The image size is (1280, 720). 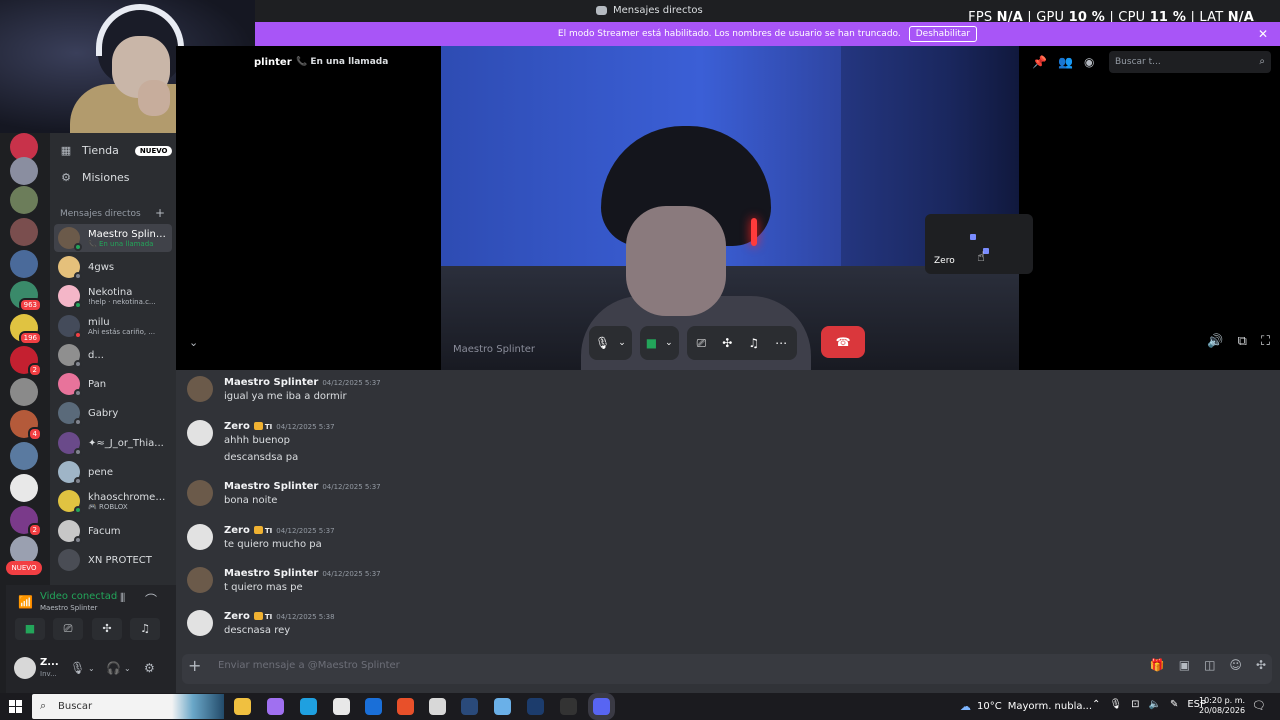 What do you see at coordinates (1259, 705) in the screenshot?
I see `notification-icon: 🗨` at bounding box center [1259, 705].